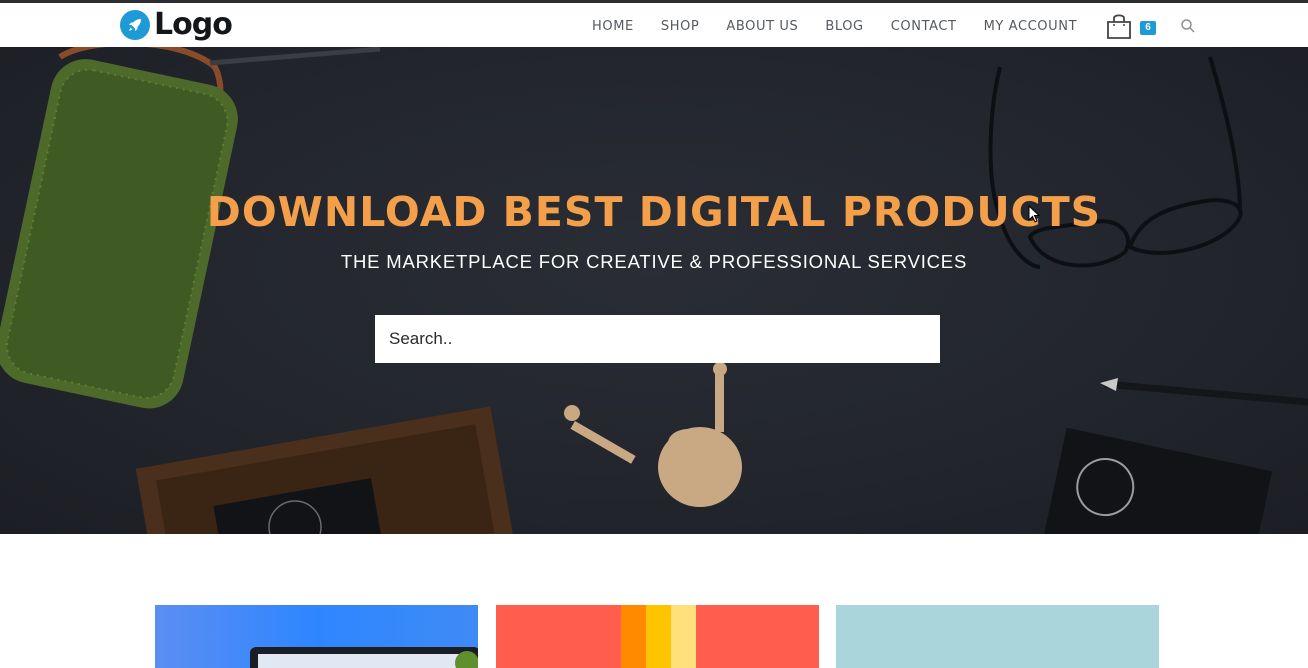 The width and height of the screenshot is (1308, 668). What do you see at coordinates (844, 26) in the screenshot?
I see `nav-blog: BLOG` at bounding box center [844, 26].